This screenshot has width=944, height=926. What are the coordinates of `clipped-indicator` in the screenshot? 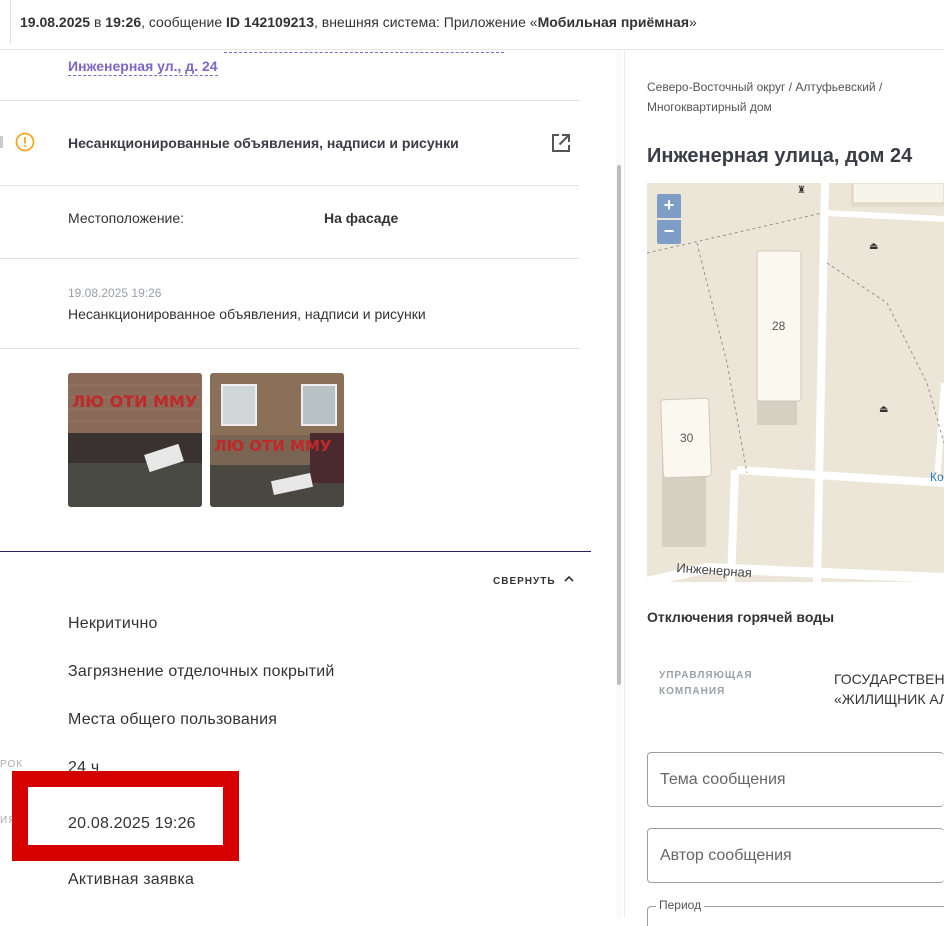 It's located at (1, 142).